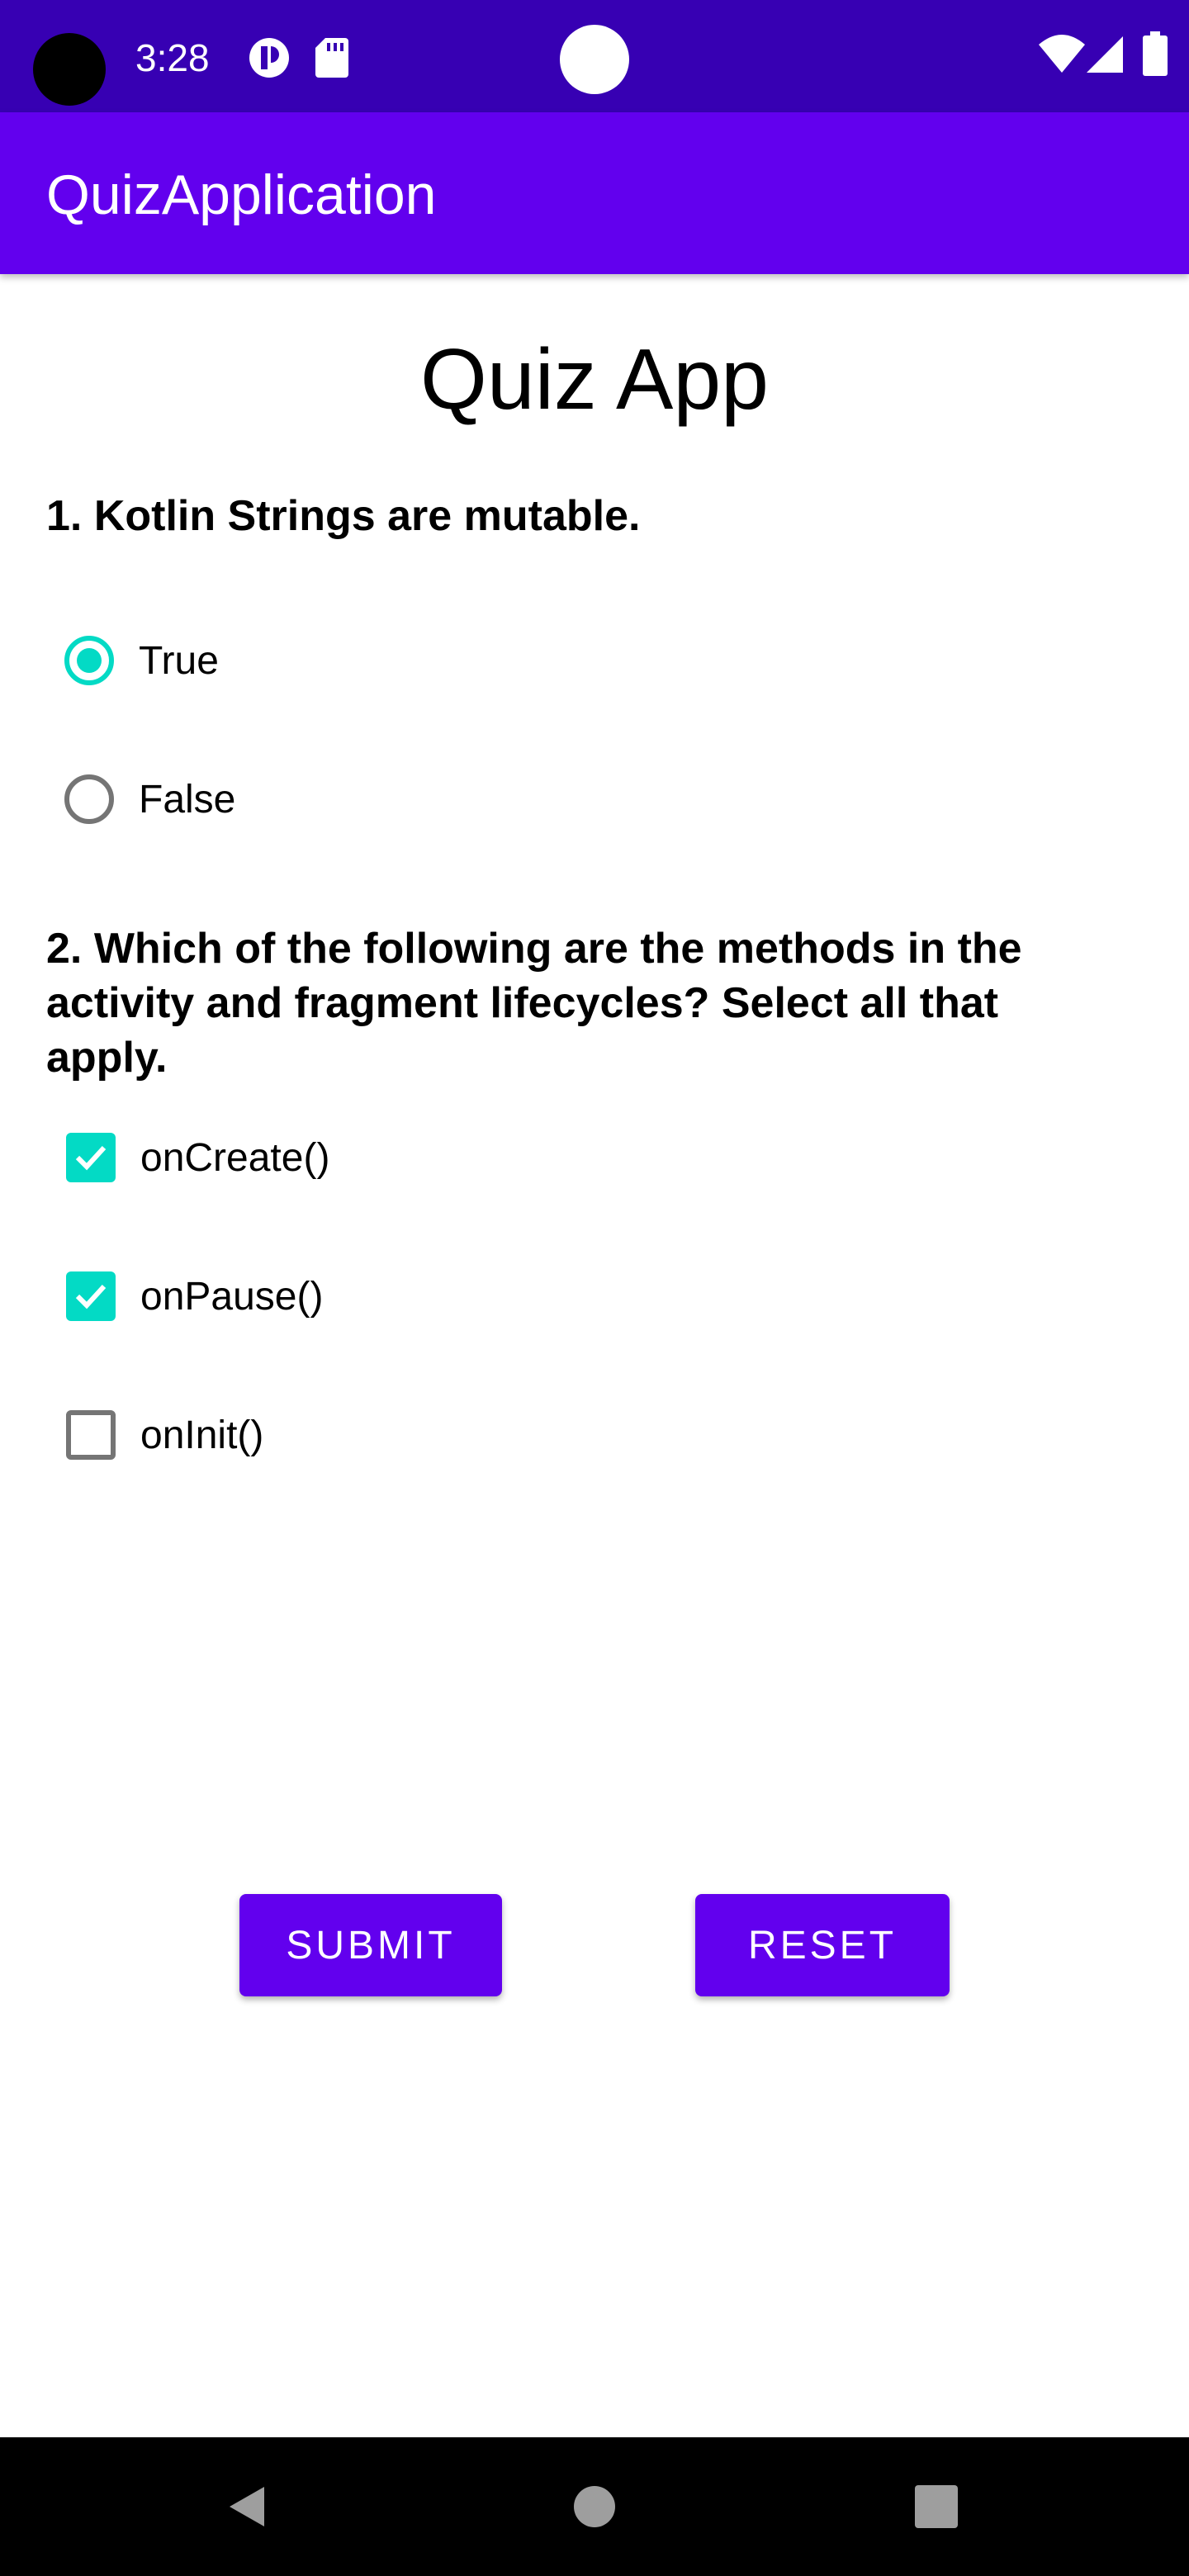  Describe the element at coordinates (376, 660) in the screenshot. I see `radio-option-true: True` at that location.